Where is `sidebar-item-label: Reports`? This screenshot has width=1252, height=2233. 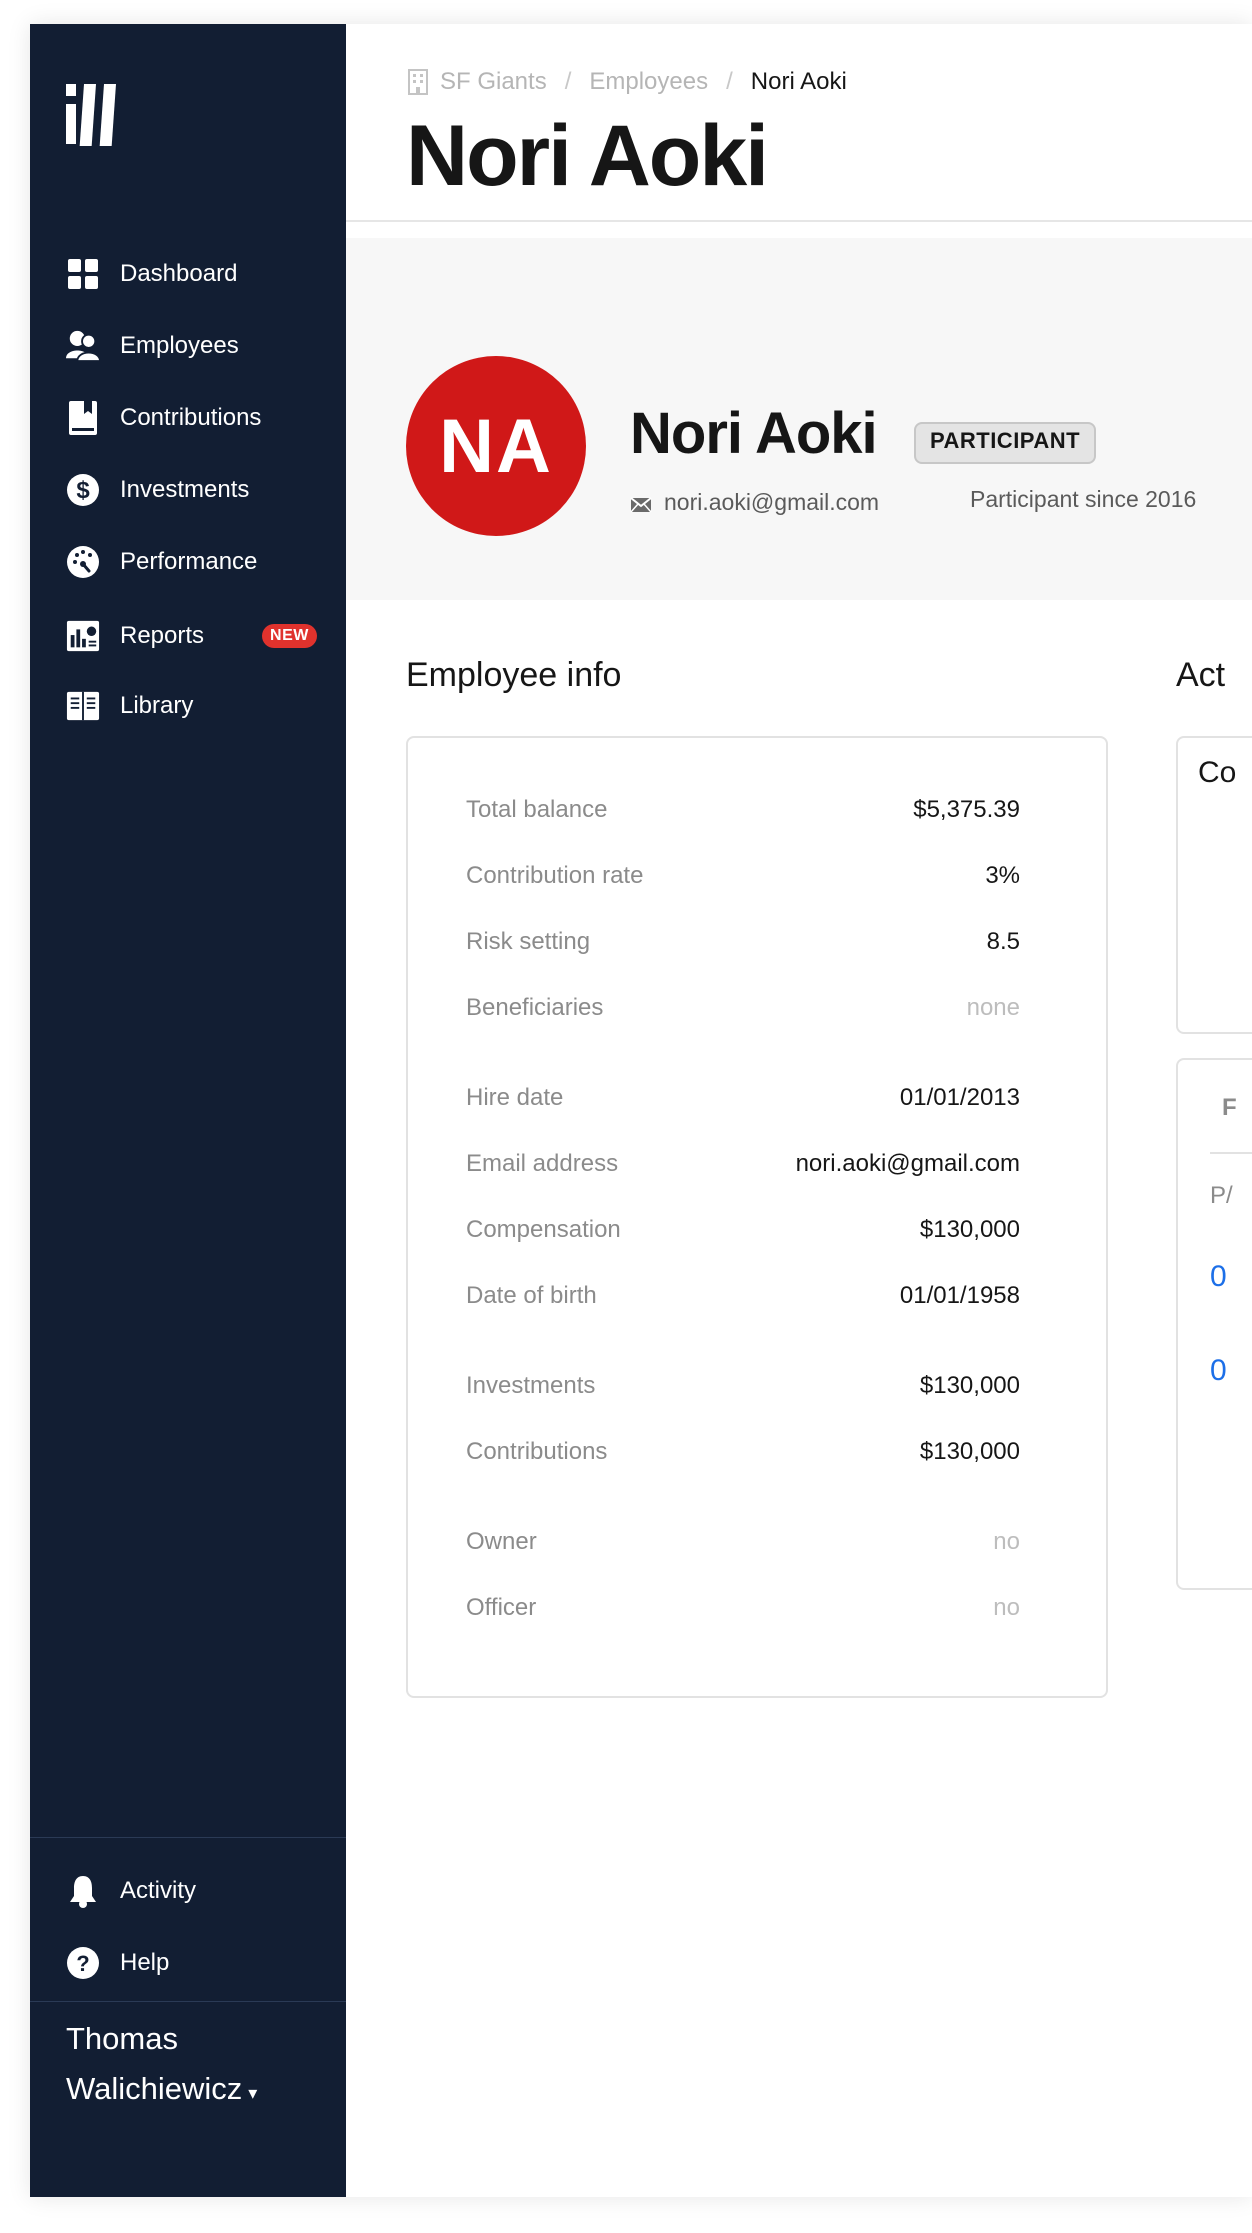 sidebar-item-label: Reports is located at coordinates (162, 635).